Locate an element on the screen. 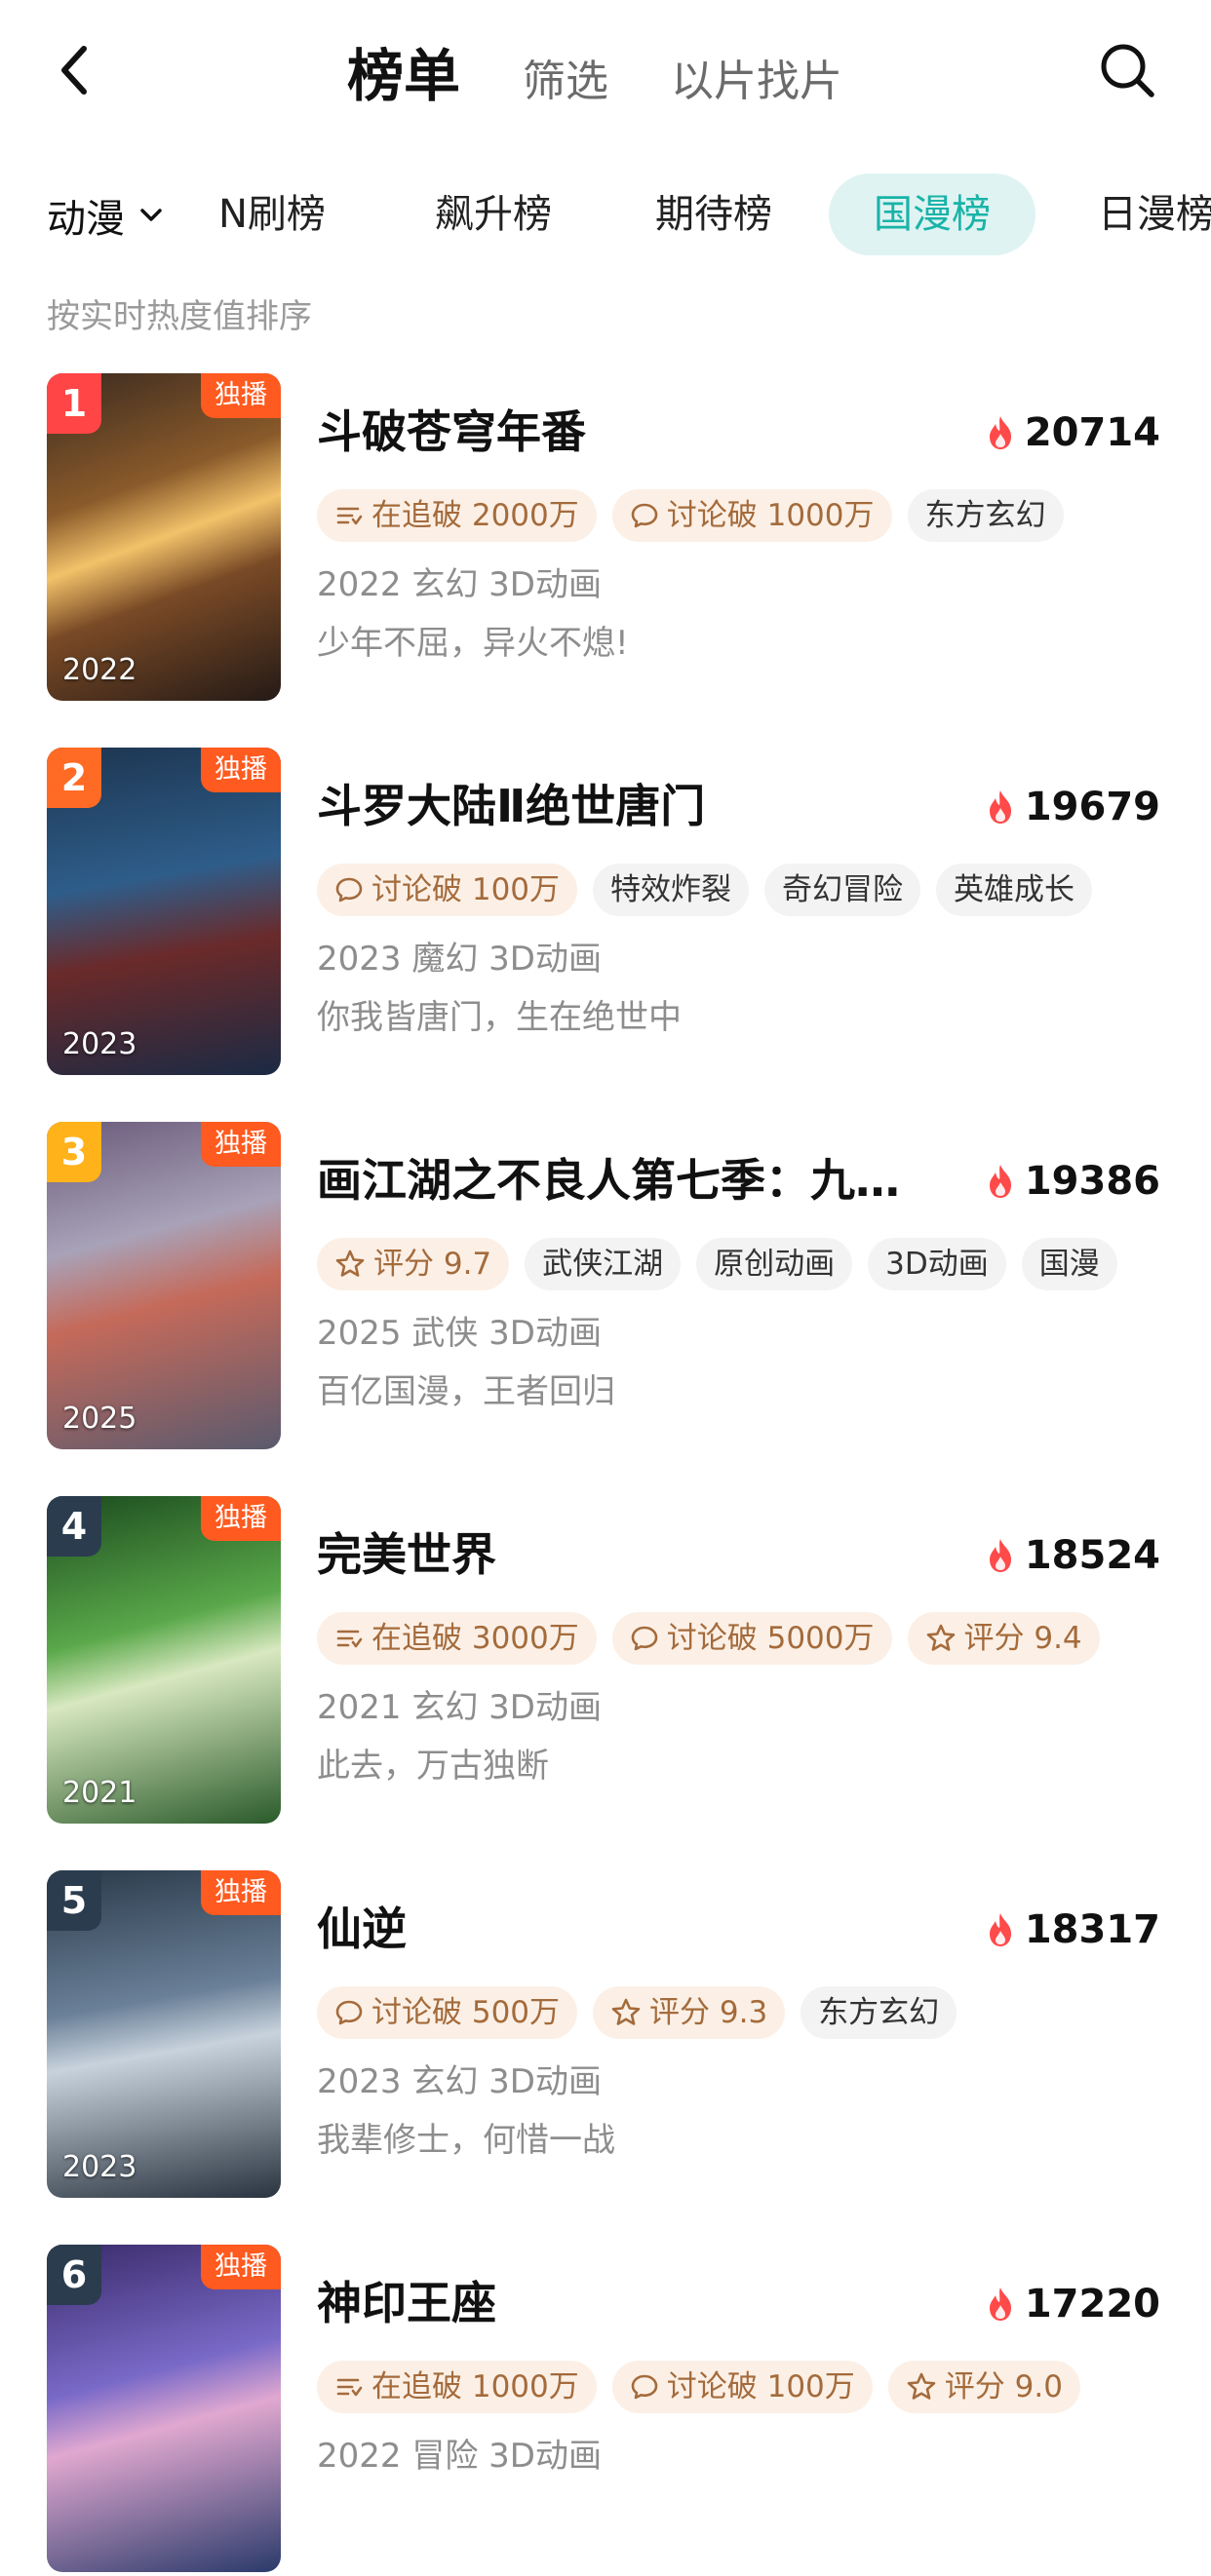 The width and height of the screenshot is (1211, 2576). item-title: 斗罗大陆Ⅱ绝世唐门 is located at coordinates (511, 806).